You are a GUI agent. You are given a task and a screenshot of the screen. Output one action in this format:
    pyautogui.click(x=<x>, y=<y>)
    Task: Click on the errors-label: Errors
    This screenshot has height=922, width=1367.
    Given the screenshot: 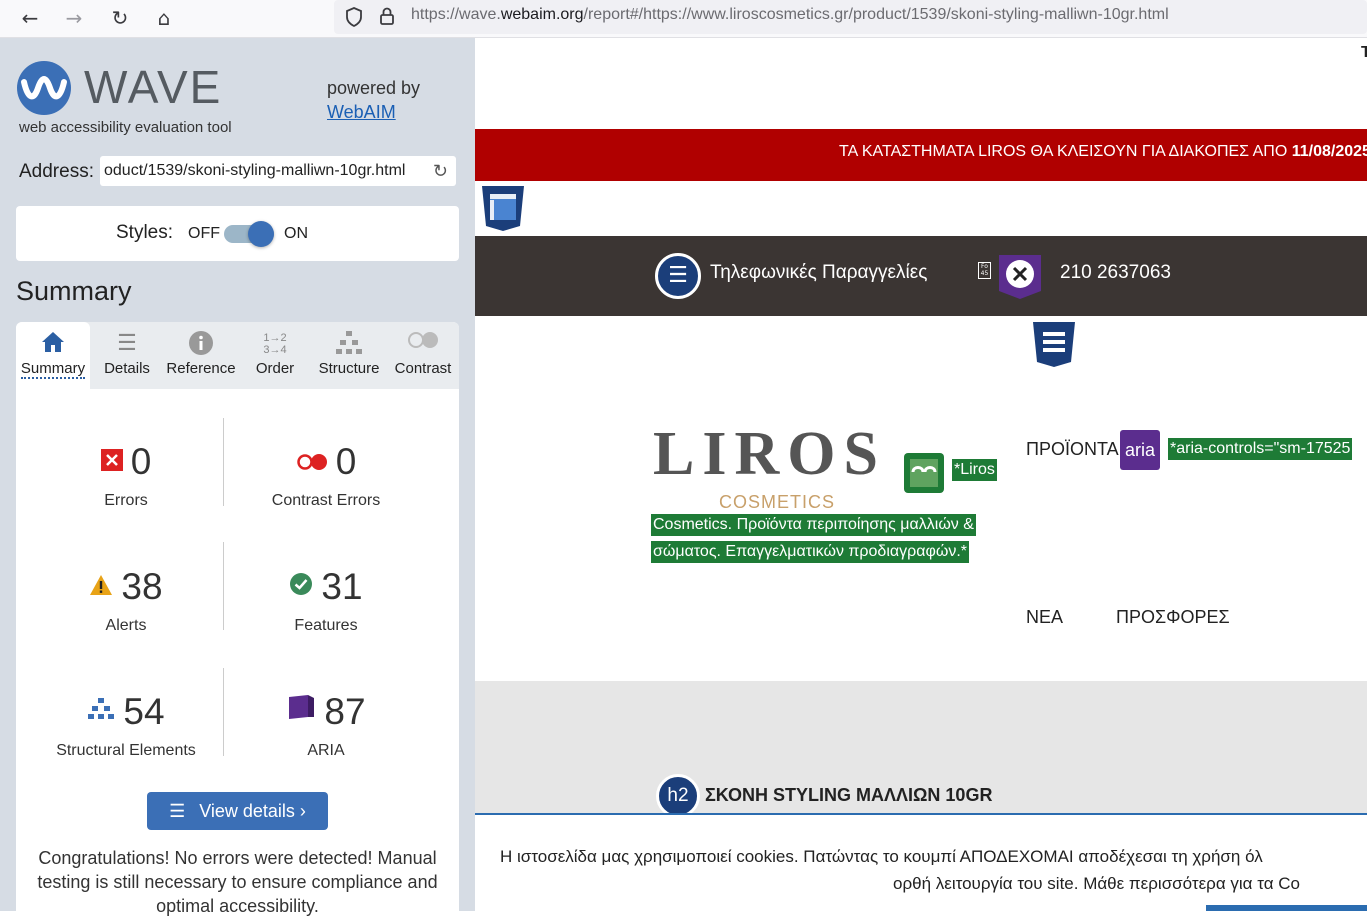 What is the action you would take?
    pyautogui.click(x=126, y=501)
    